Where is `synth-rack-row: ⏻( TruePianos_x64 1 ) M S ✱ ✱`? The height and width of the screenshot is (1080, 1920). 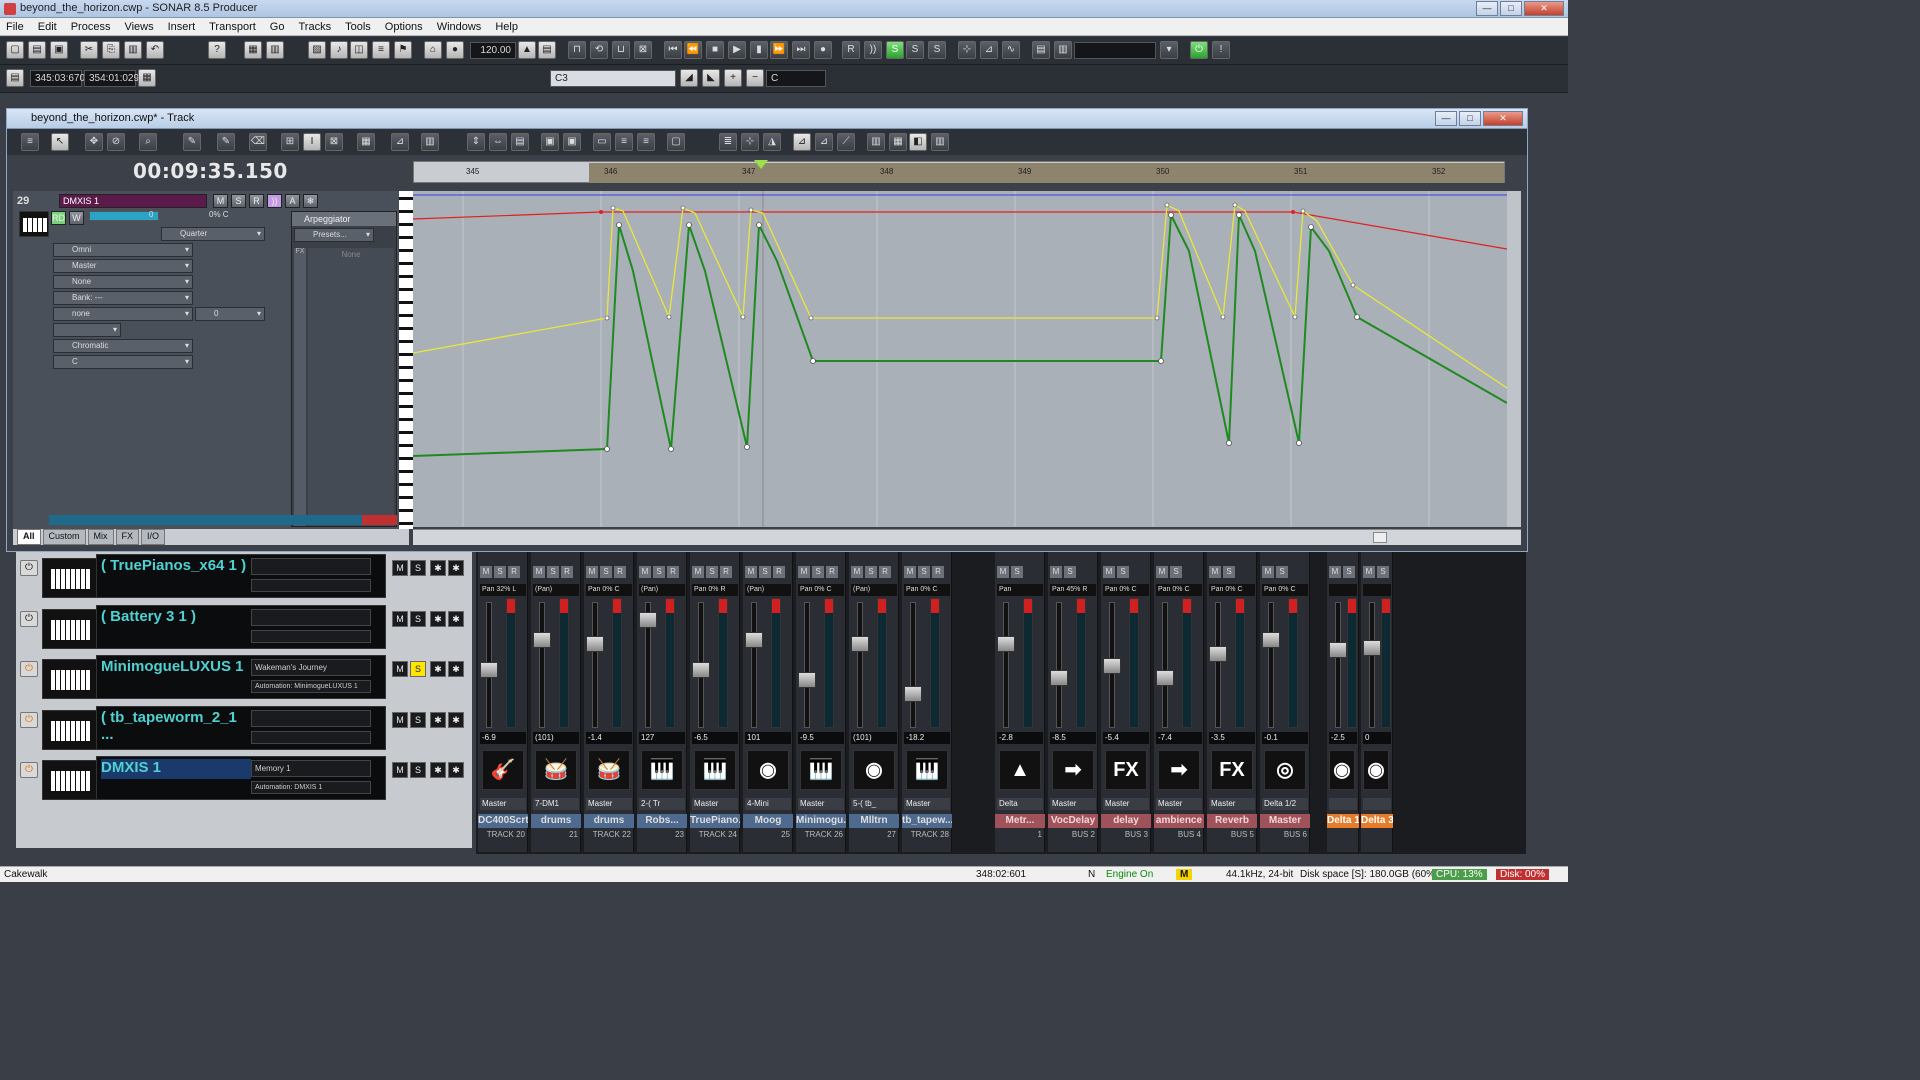
synth-rack-row: ⏻( TruePianos_x64 1 ) M S ✱ ✱ is located at coordinates (244, 578).